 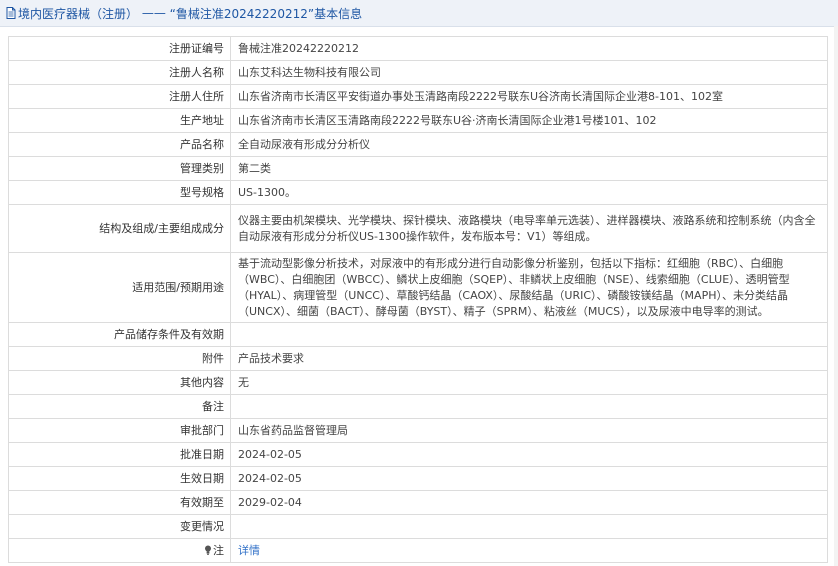 I want to click on table-row: 批准日期 2024-02-05, so click(x=418, y=454).